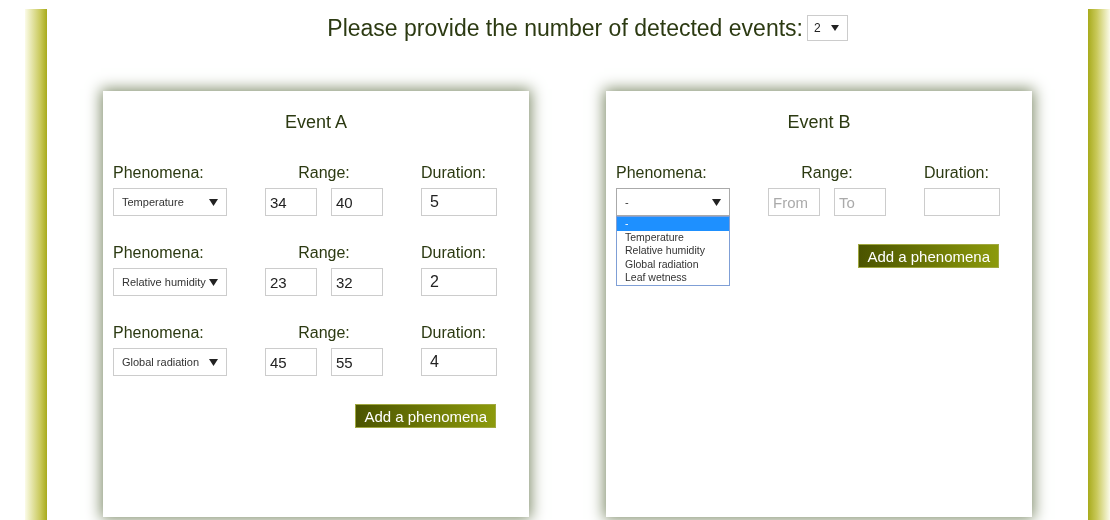  What do you see at coordinates (673, 264) in the screenshot?
I see `dropdown-option: Global radiation` at bounding box center [673, 264].